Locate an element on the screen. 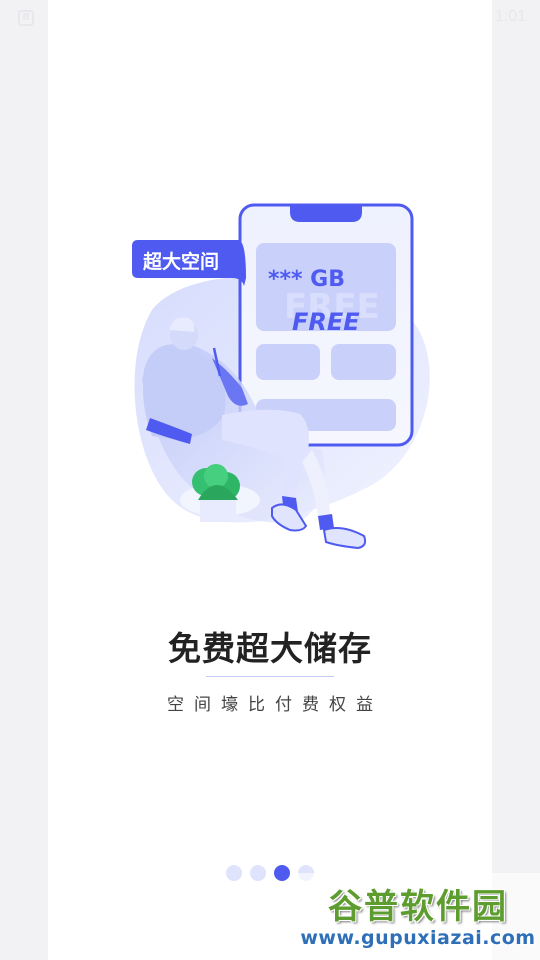  phone-graphic: *** GB FREE FREE is located at coordinates (326, 325).